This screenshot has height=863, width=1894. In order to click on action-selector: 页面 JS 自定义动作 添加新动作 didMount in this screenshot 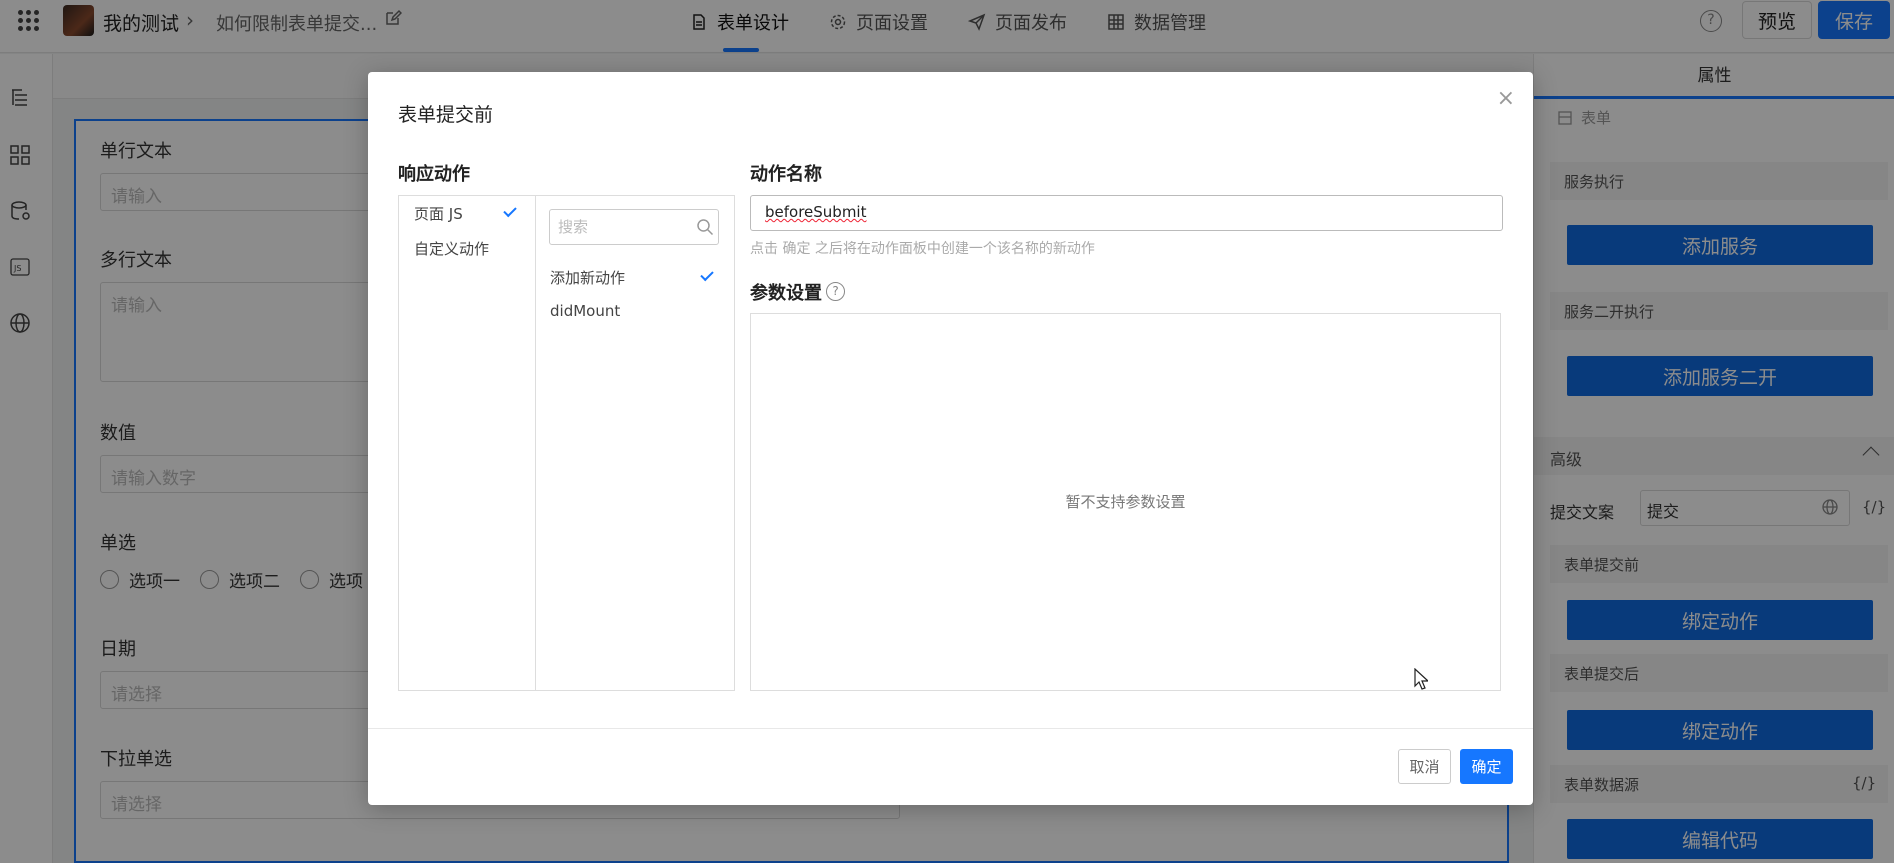, I will do `click(566, 443)`.